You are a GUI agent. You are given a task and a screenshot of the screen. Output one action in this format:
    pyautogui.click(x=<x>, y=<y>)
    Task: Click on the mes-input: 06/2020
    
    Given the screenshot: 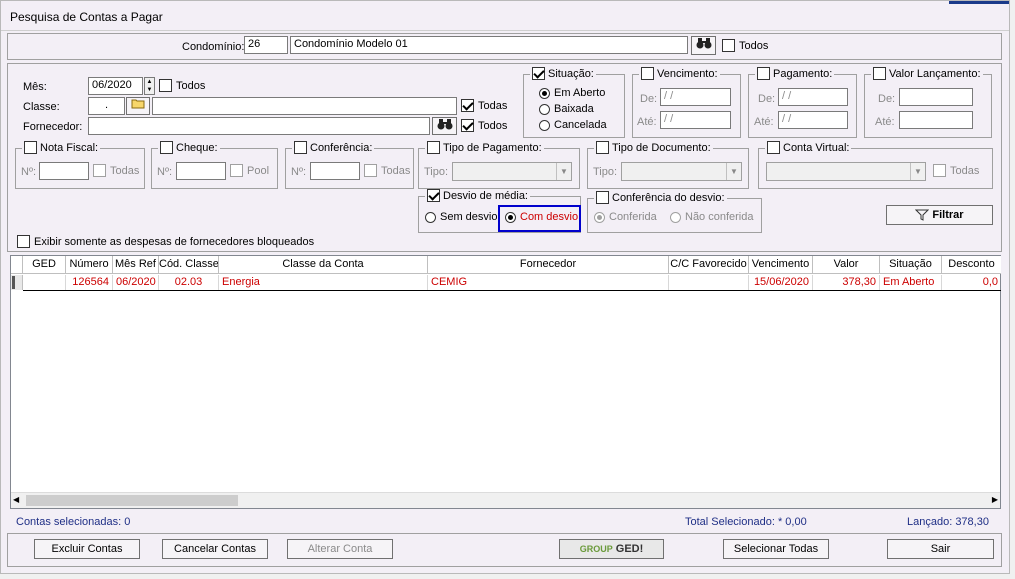 What is the action you would take?
    pyautogui.click(x=115, y=86)
    